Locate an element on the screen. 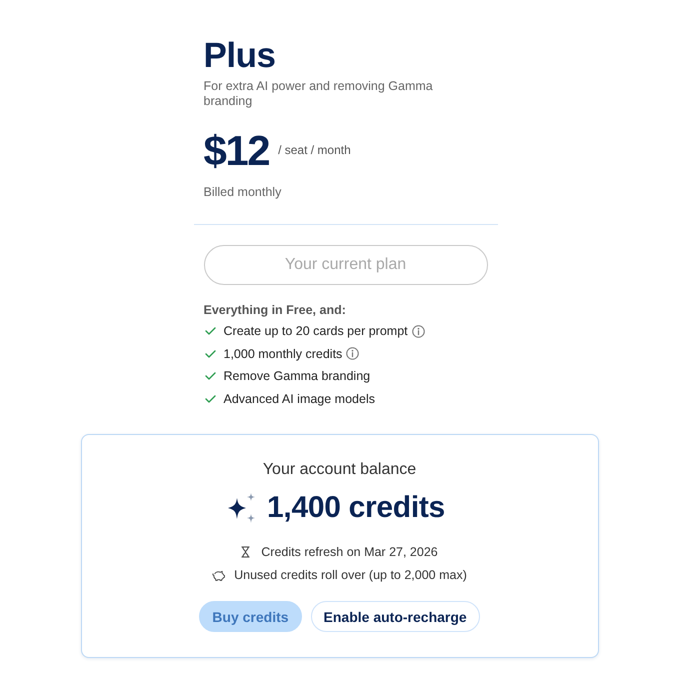 The image size is (679, 679). credit-balance: 1,400 credits is located at coordinates (356, 508).